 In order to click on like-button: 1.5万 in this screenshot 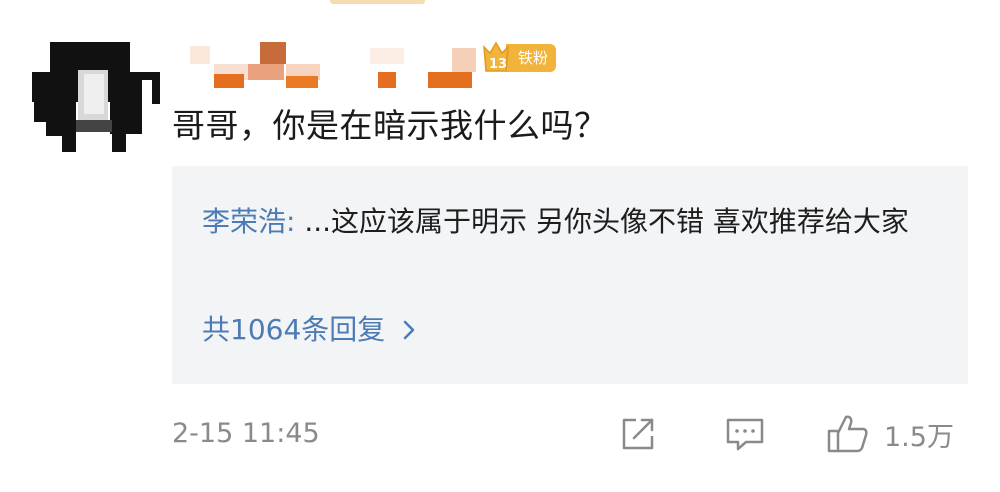, I will do `click(890, 434)`.